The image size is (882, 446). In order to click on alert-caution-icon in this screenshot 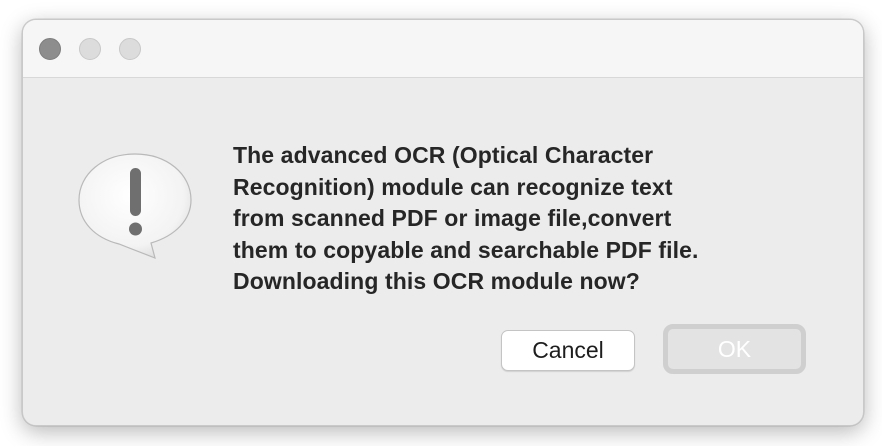, I will do `click(135, 206)`.